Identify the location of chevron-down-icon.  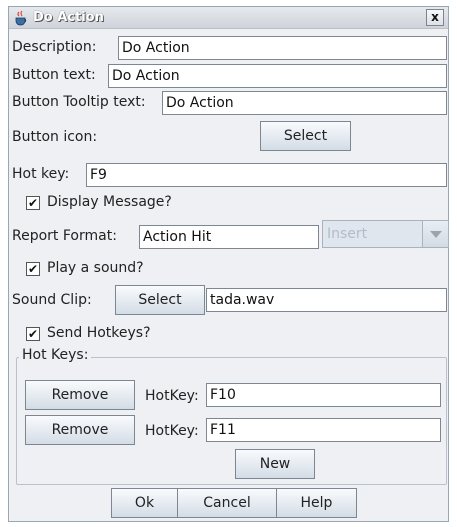
(435, 234).